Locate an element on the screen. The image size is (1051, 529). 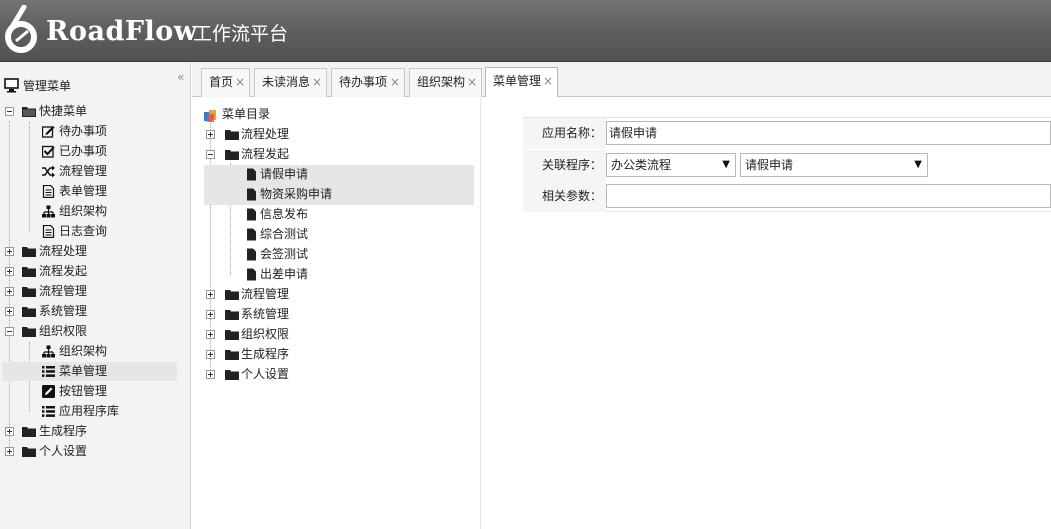
sidebar-item-flow-process: 流程处理 is located at coordinates (95, 251).